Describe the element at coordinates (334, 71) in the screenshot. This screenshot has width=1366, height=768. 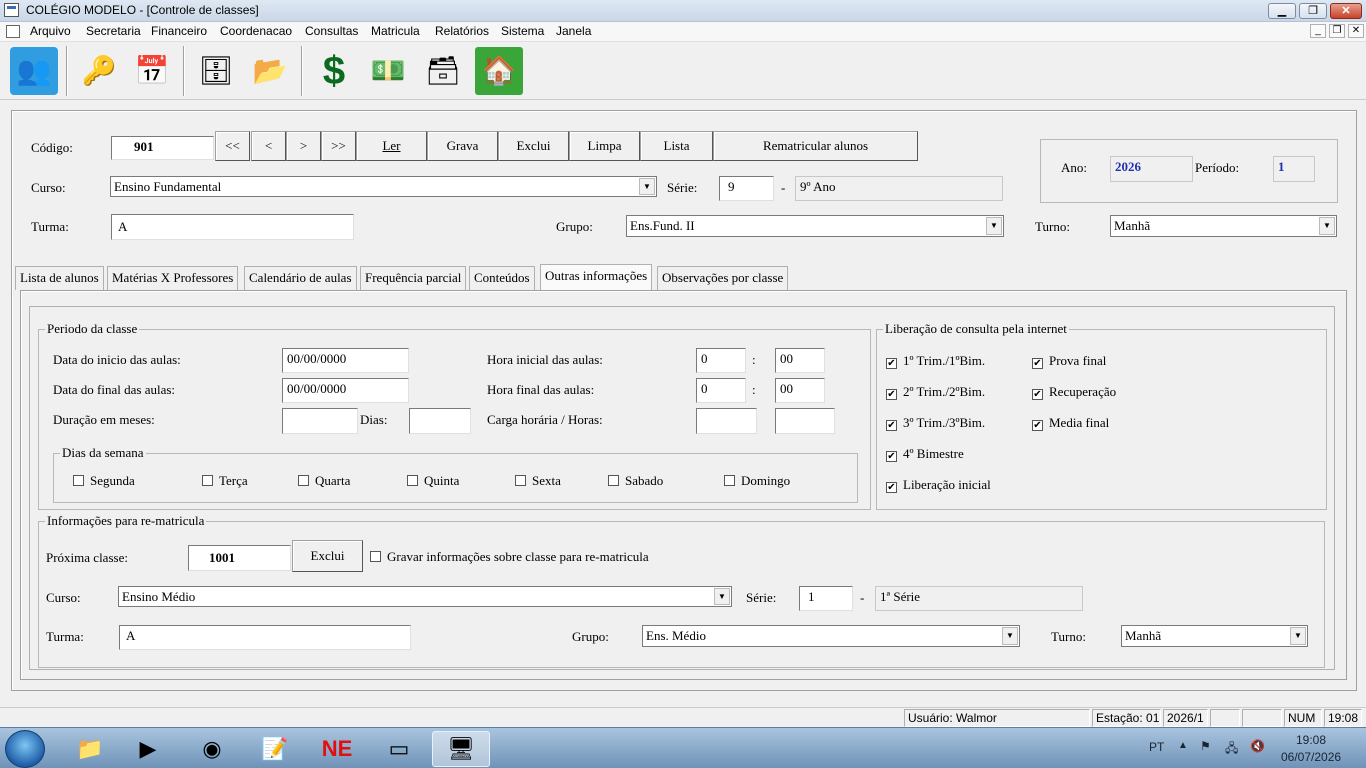
I see `dollar-icon: $` at that location.